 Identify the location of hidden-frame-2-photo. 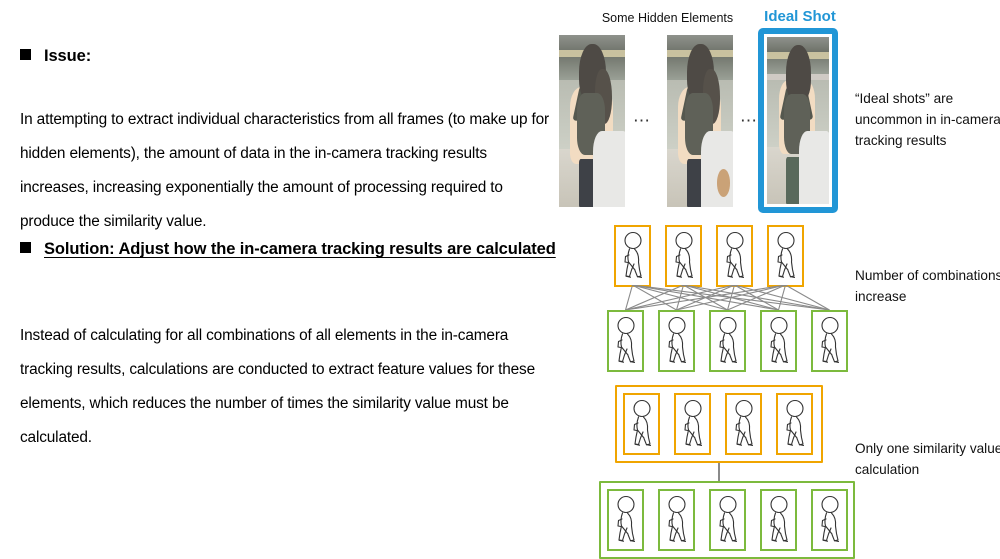
(700, 121).